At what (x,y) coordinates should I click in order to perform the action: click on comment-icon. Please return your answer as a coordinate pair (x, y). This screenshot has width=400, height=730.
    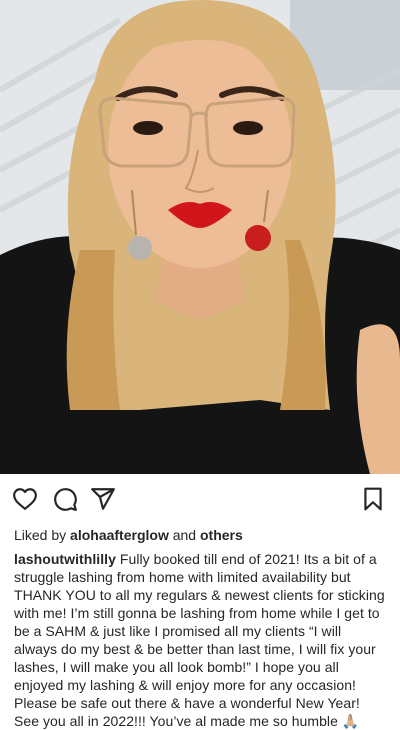
    Looking at the image, I should click on (65, 499).